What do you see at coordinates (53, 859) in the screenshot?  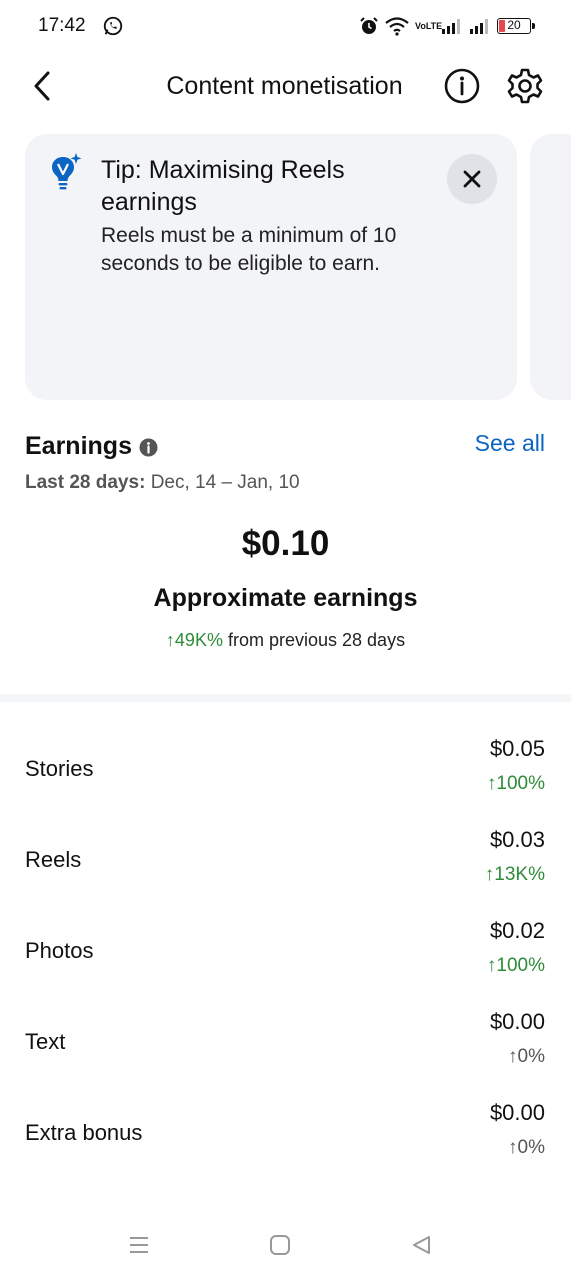 I see `row-label: Reels` at bounding box center [53, 859].